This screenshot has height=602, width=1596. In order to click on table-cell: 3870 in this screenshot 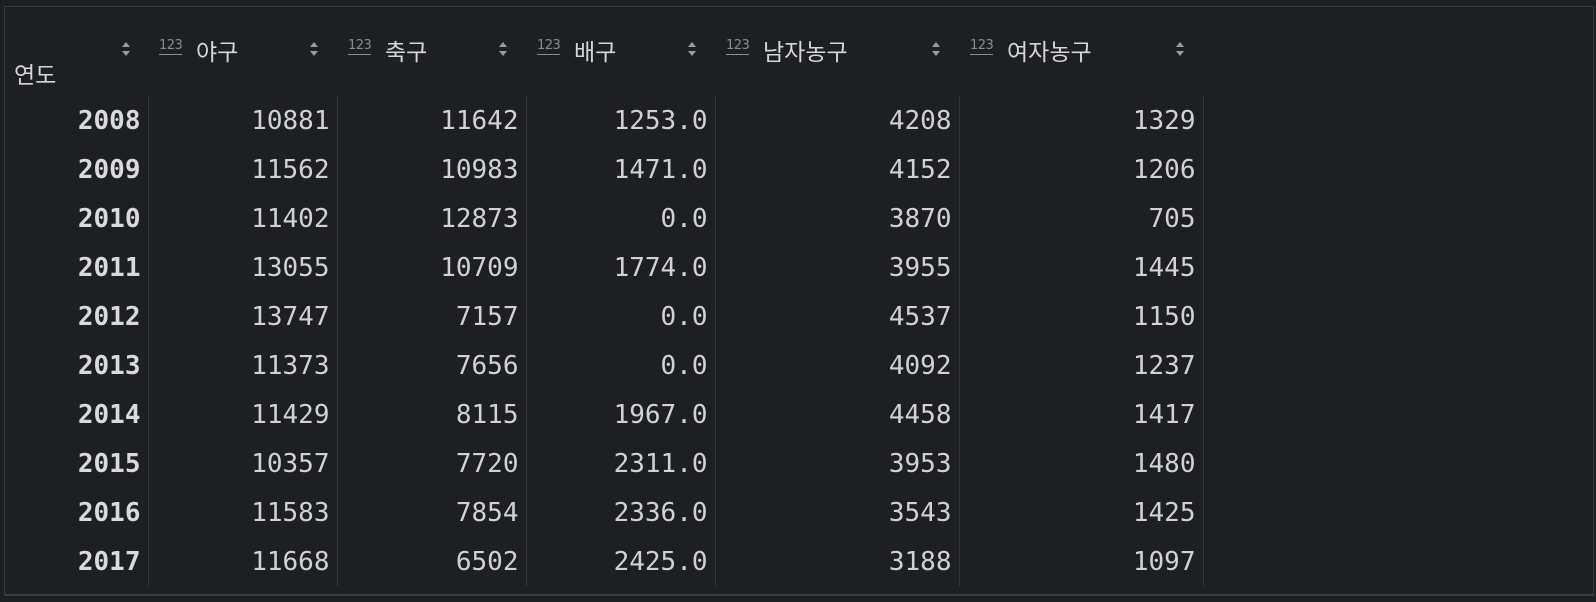, I will do `click(837, 218)`.